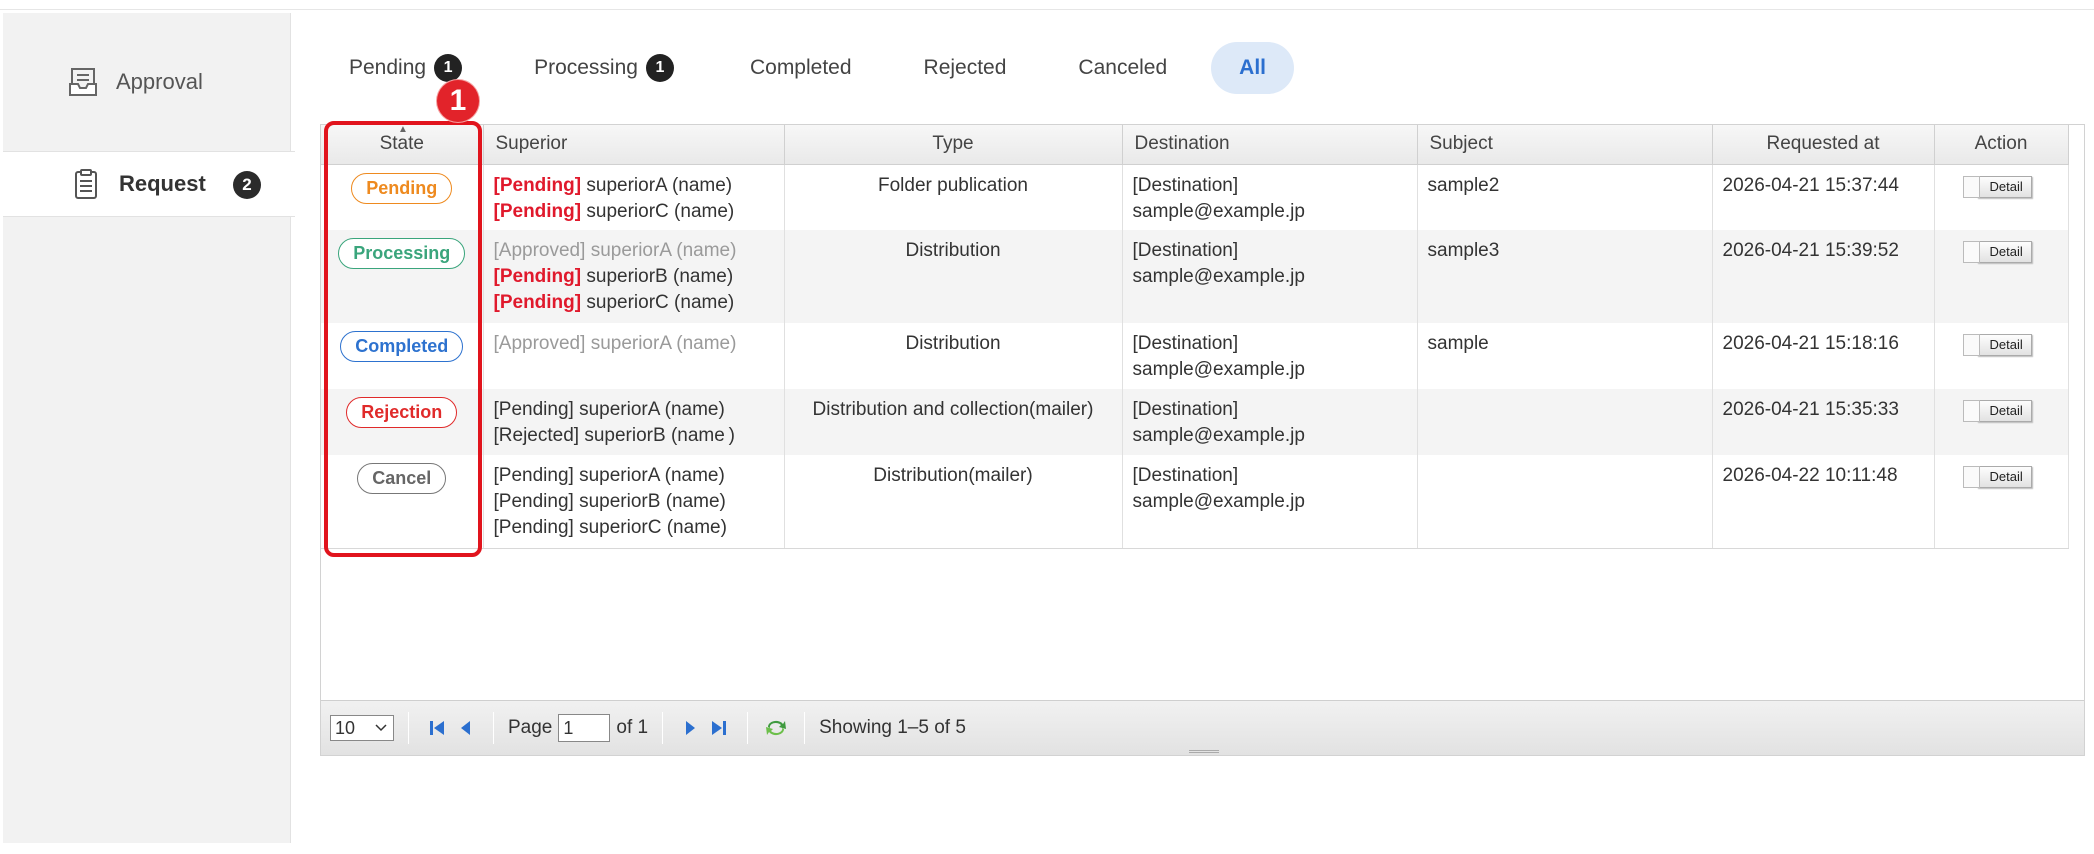 This screenshot has width=2094, height=854. Describe the element at coordinates (1823, 356) in the screenshot. I see `requested-at-cell: 2026-04-21 15:18:16` at that location.